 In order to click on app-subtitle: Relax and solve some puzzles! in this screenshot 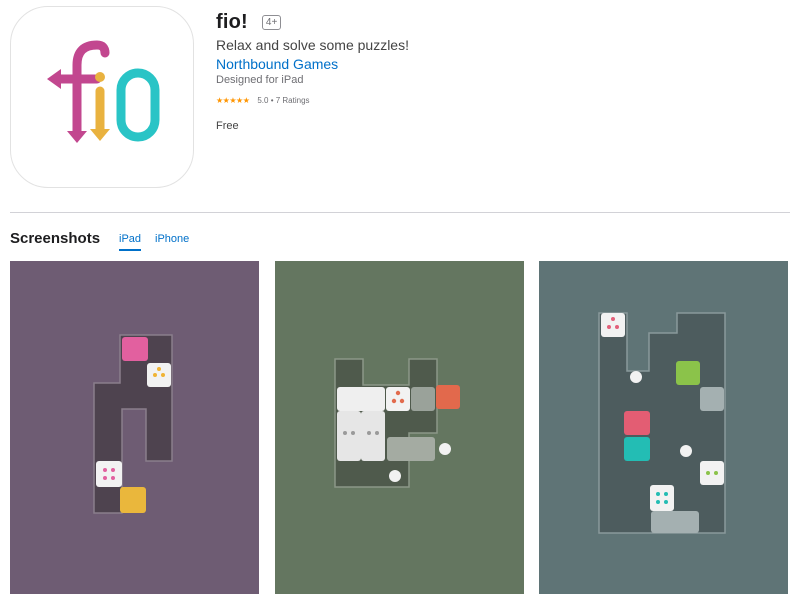, I will do `click(312, 45)`.